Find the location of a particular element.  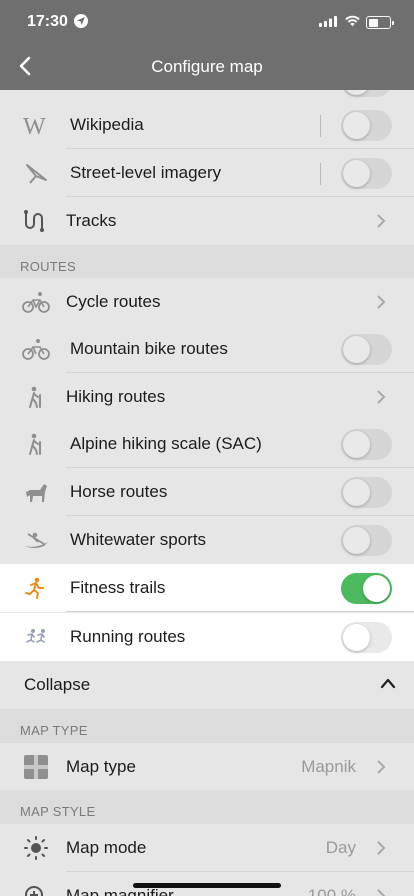

magnifier-icon is located at coordinates (34, 891).